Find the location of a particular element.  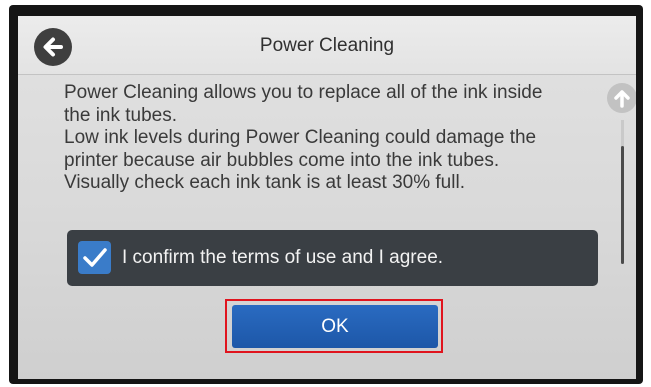

instruction-line: the ink tubes. is located at coordinates (121, 115).